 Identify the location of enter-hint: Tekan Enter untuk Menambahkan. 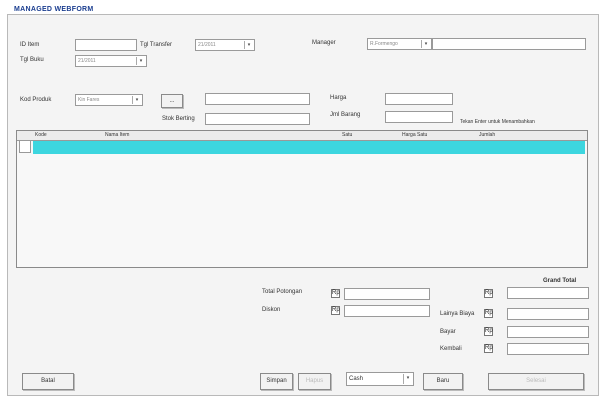
(497, 122).